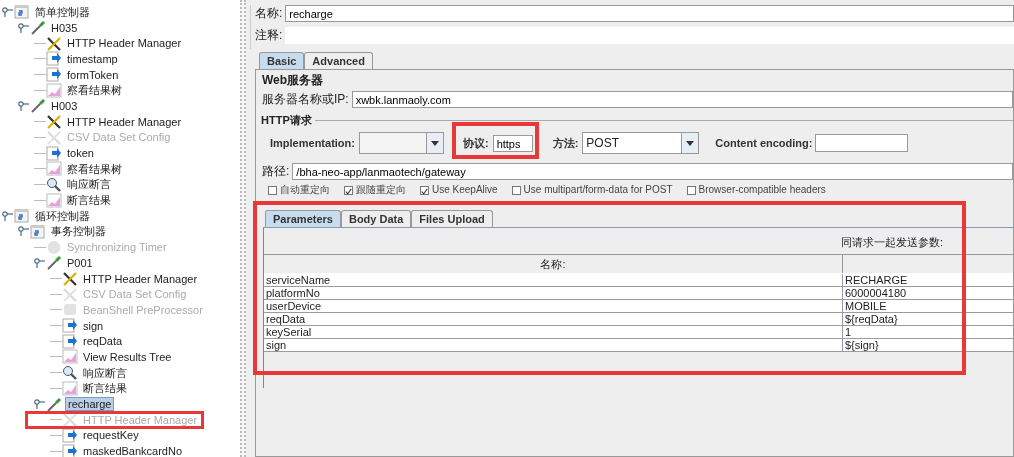 This screenshot has height=457, width=1014. What do you see at coordinates (80, 153) in the screenshot?
I see `tree-item: token` at bounding box center [80, 153].